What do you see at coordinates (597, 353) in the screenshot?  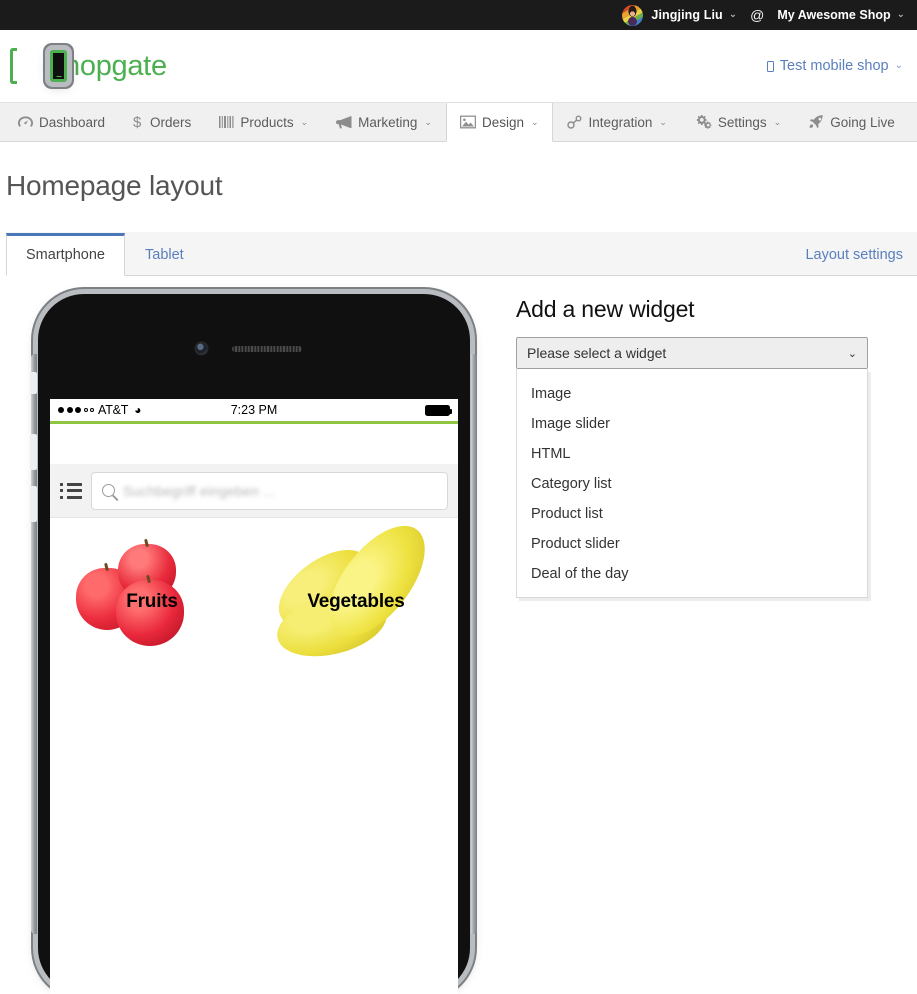 I see `widget-select-value: Please select a widget` at bounding box center [597, 353].